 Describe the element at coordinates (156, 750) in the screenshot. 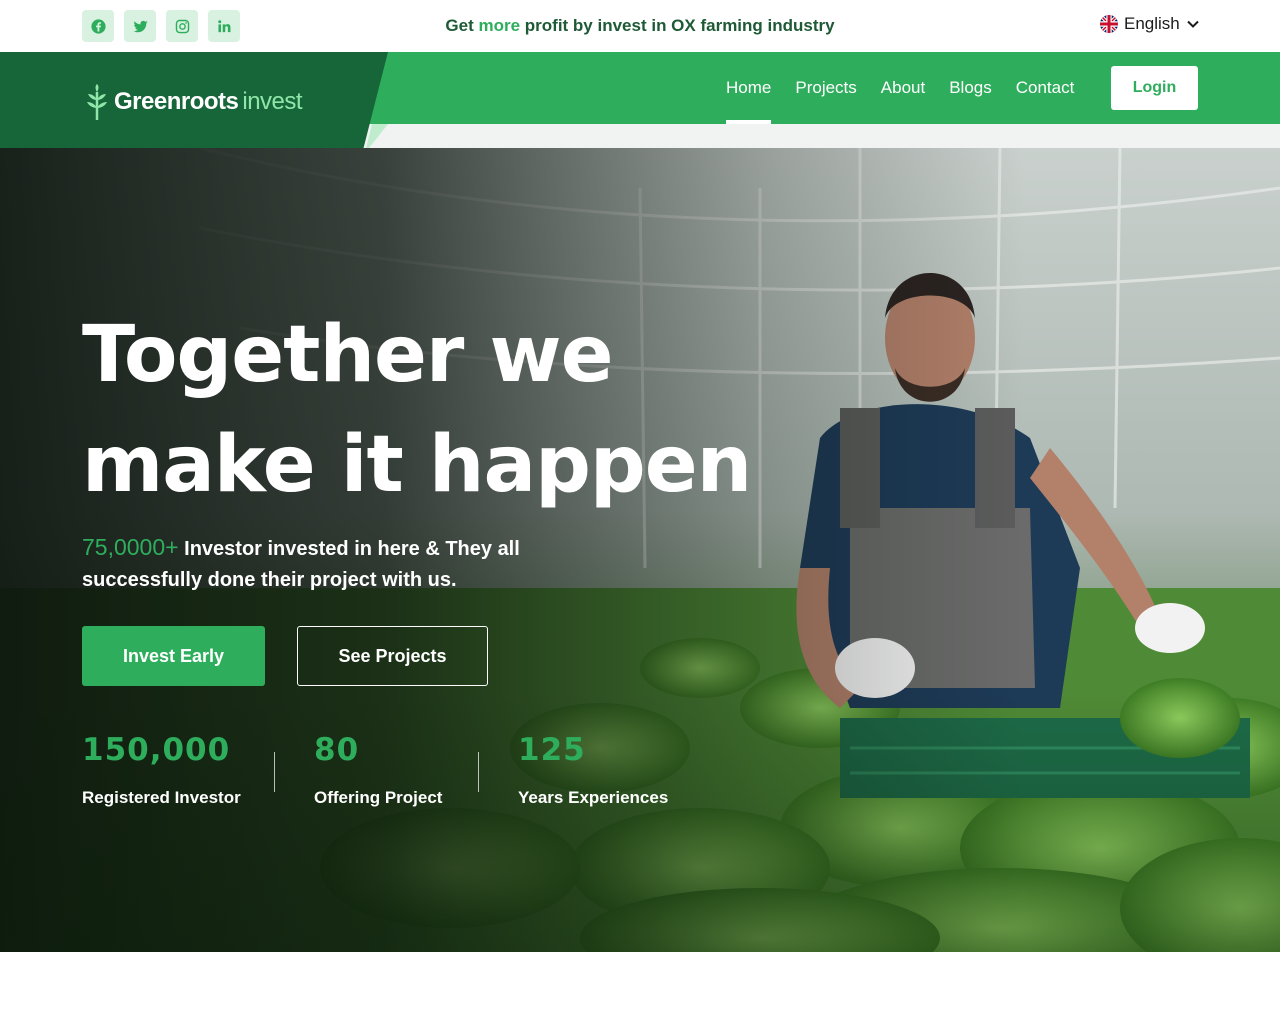

I see `stat-value: 150,000` at that location.